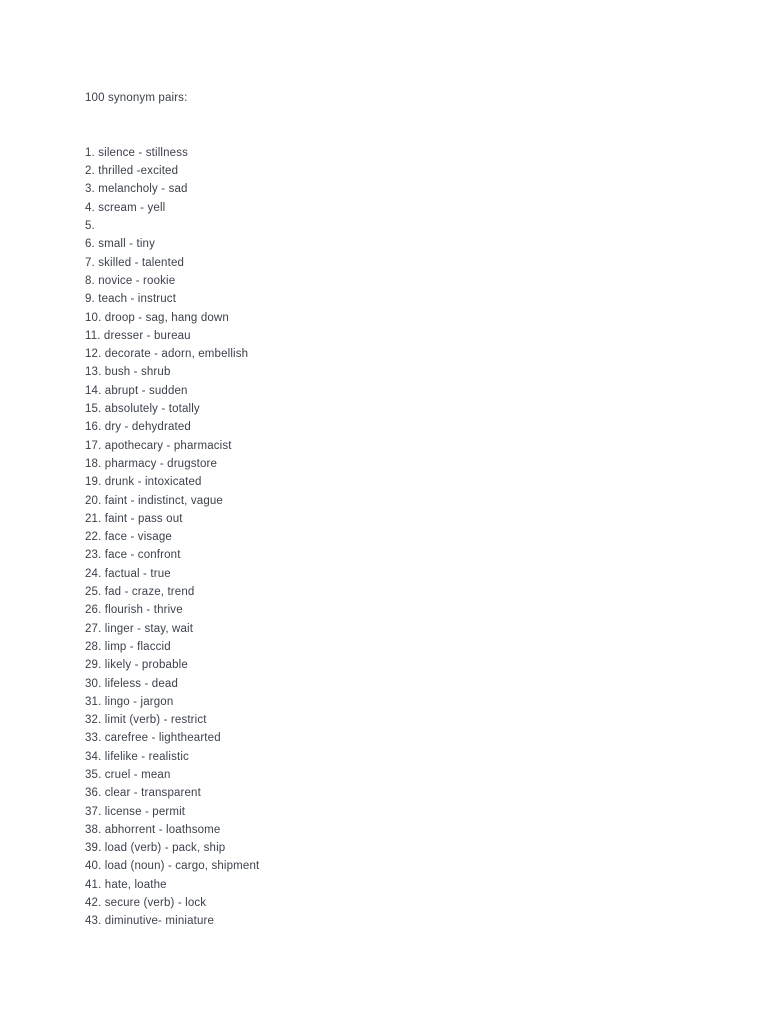 Image resolution: width=768 pixels, height=1024 pixels. I want to click on synonym-list-item: 19. drunk - intoxicated, so click(143, 482).